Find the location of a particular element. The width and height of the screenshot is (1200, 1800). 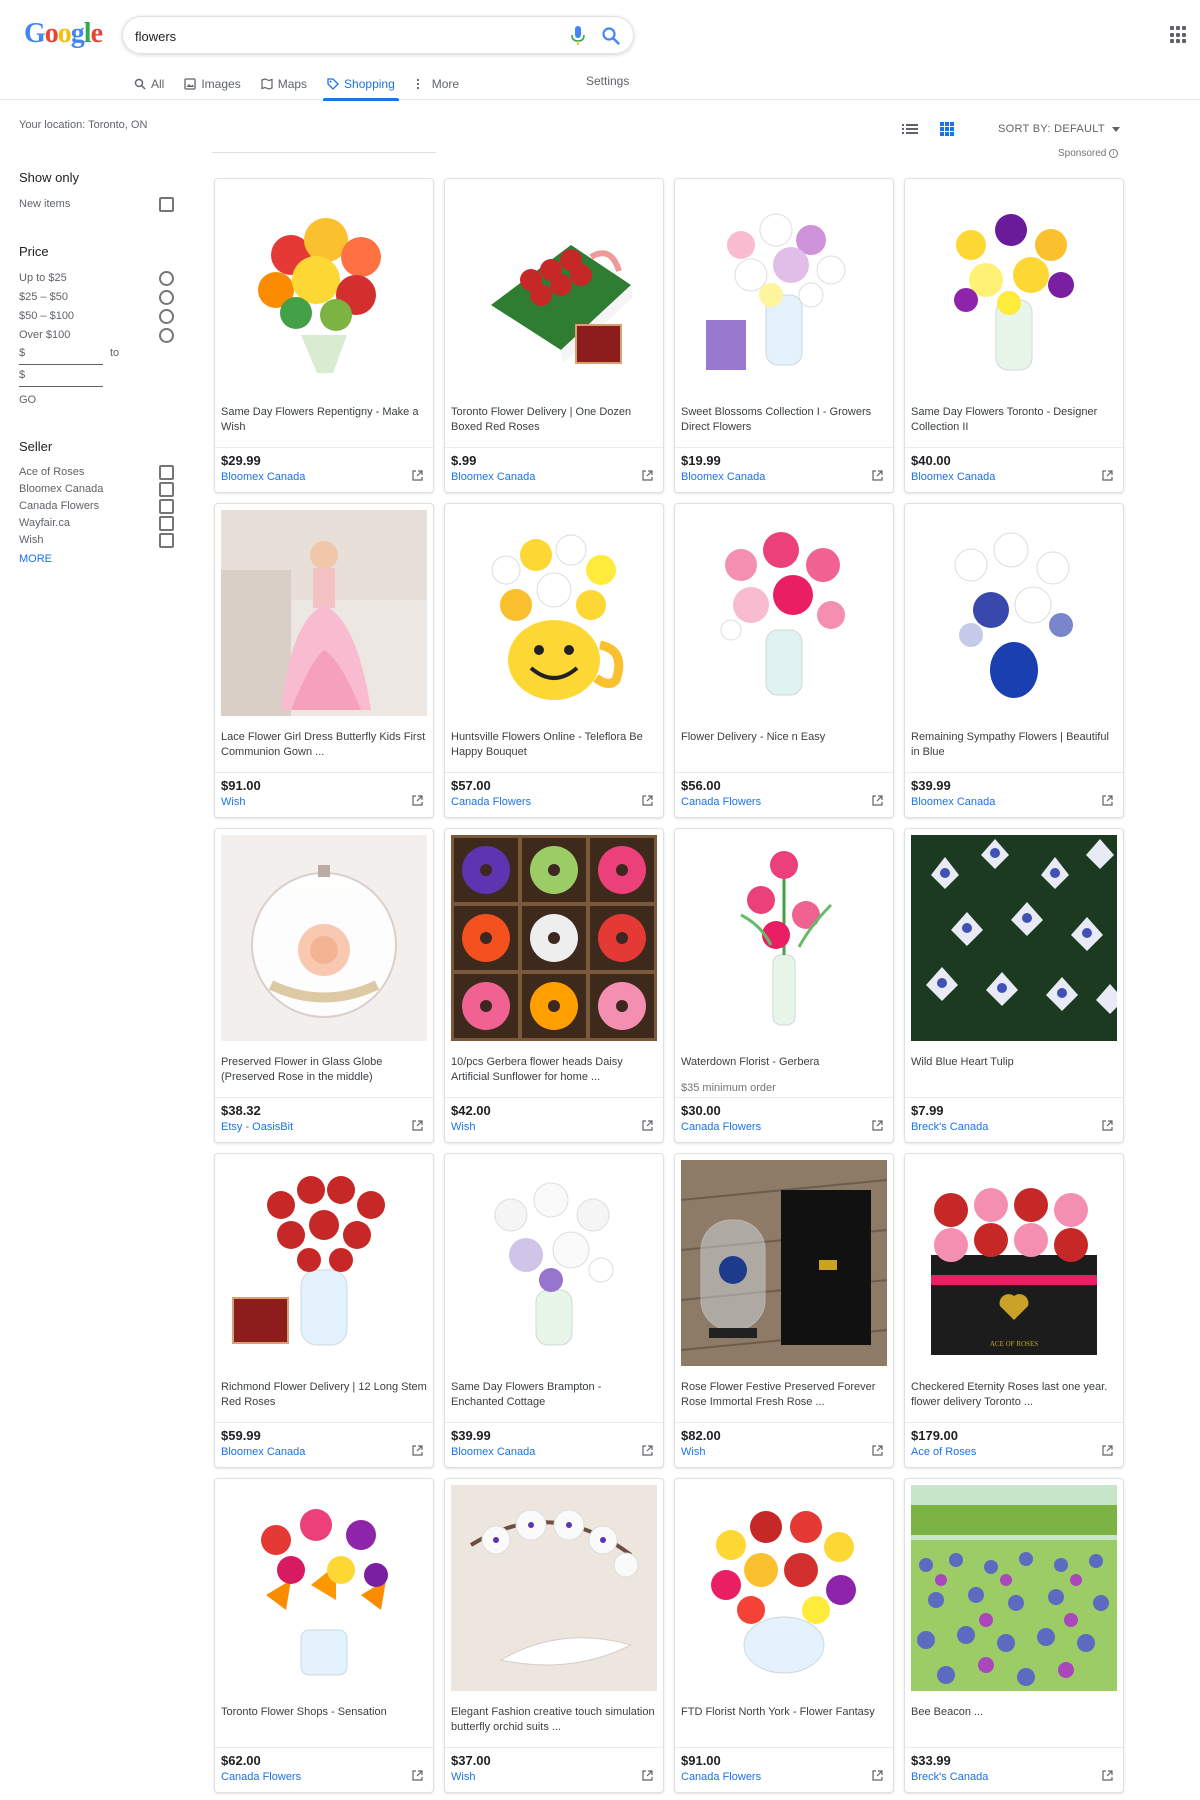

tab-all: All is located at coordinates (149, 87).